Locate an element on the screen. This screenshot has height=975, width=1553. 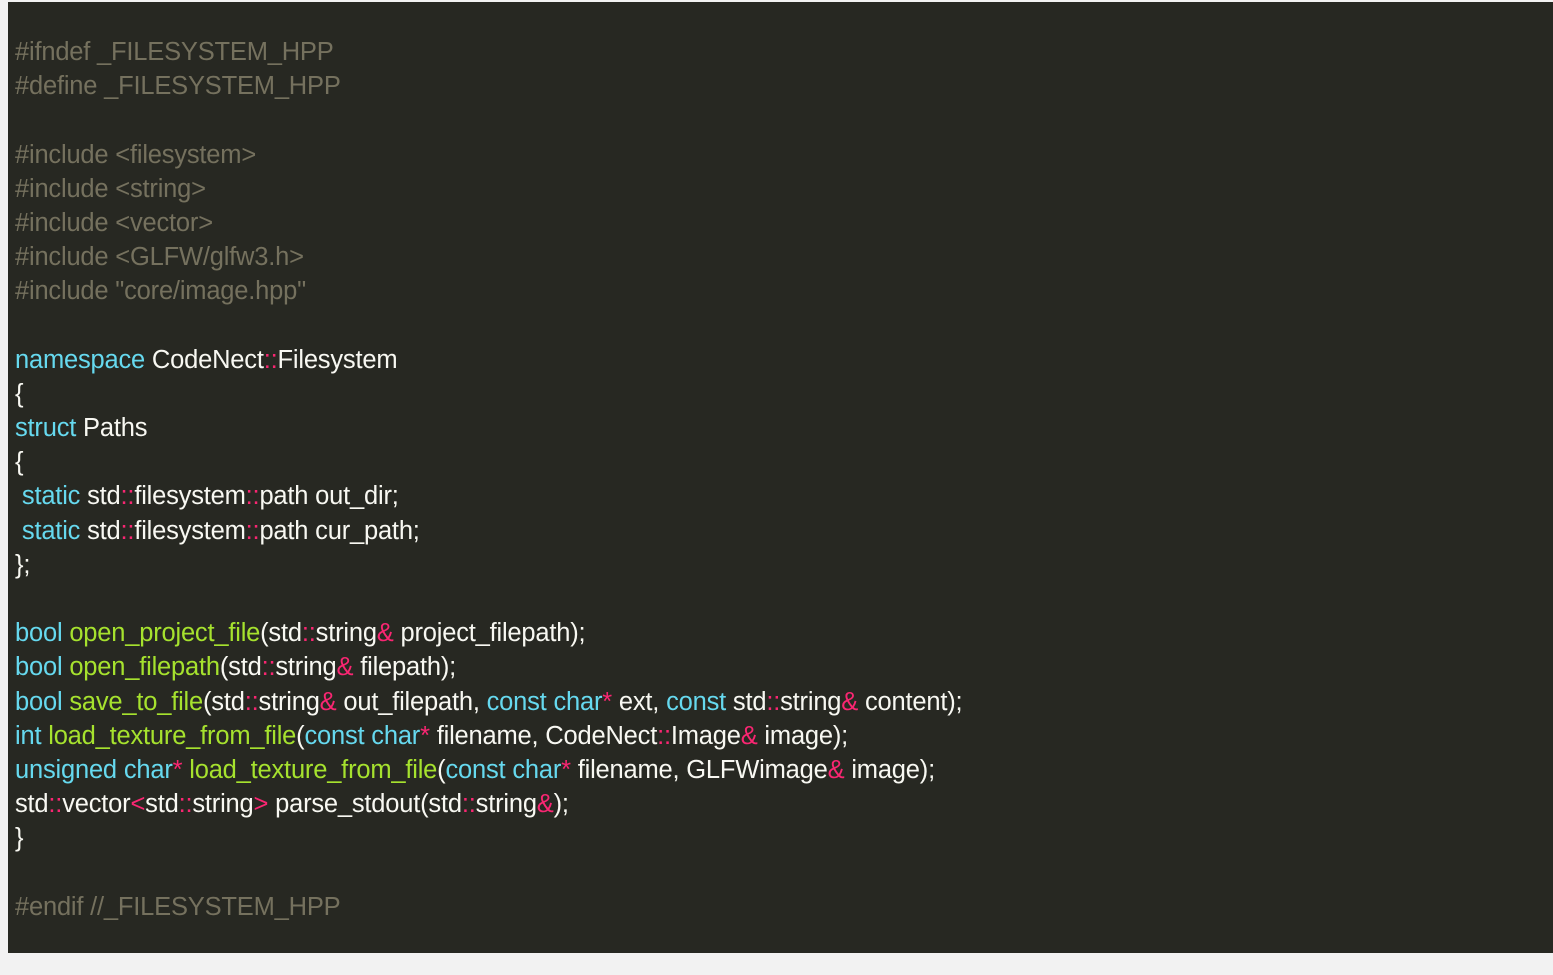
code-line: #define _FILESYSTEM_HPP is located at coordinates (784, 86).